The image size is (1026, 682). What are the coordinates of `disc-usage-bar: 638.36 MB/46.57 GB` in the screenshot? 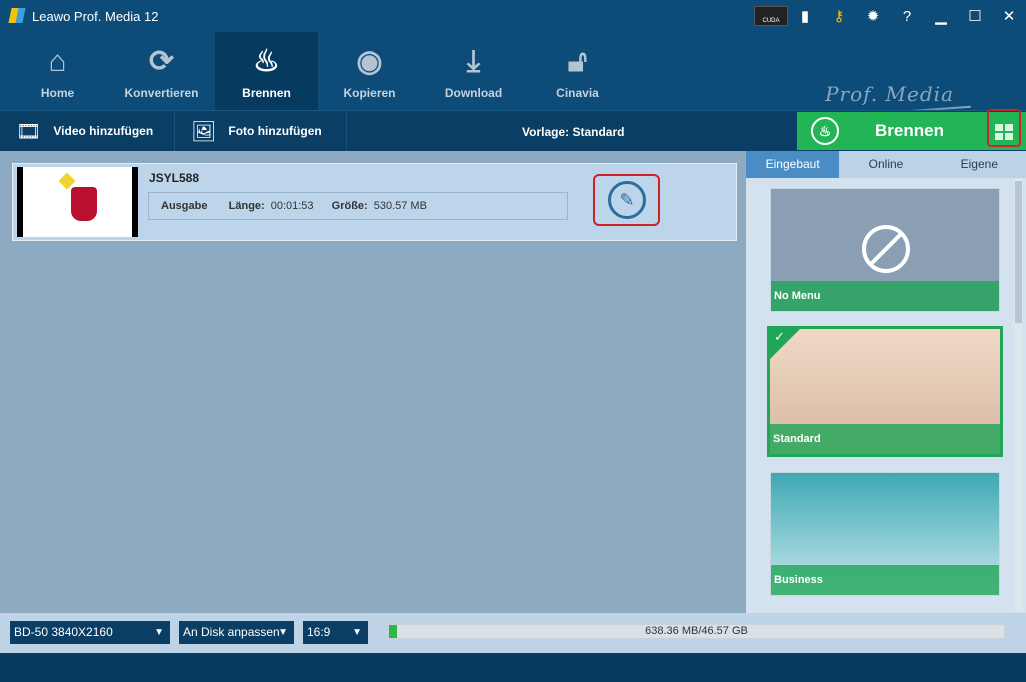 It's located at (696, 631).